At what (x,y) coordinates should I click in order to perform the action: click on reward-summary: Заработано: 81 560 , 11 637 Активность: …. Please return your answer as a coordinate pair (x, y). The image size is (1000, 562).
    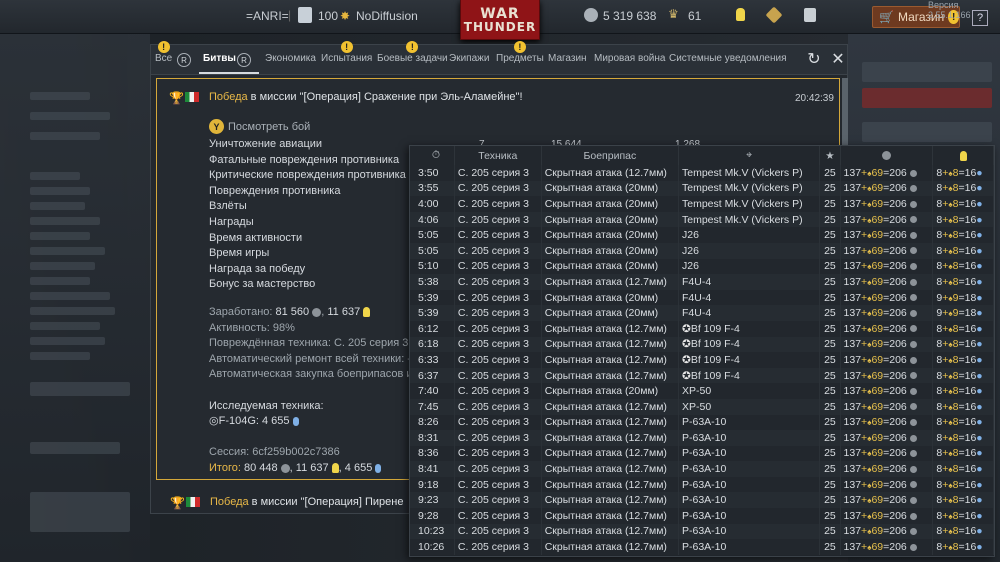
    Looking at the image, I should click on (311, 391).